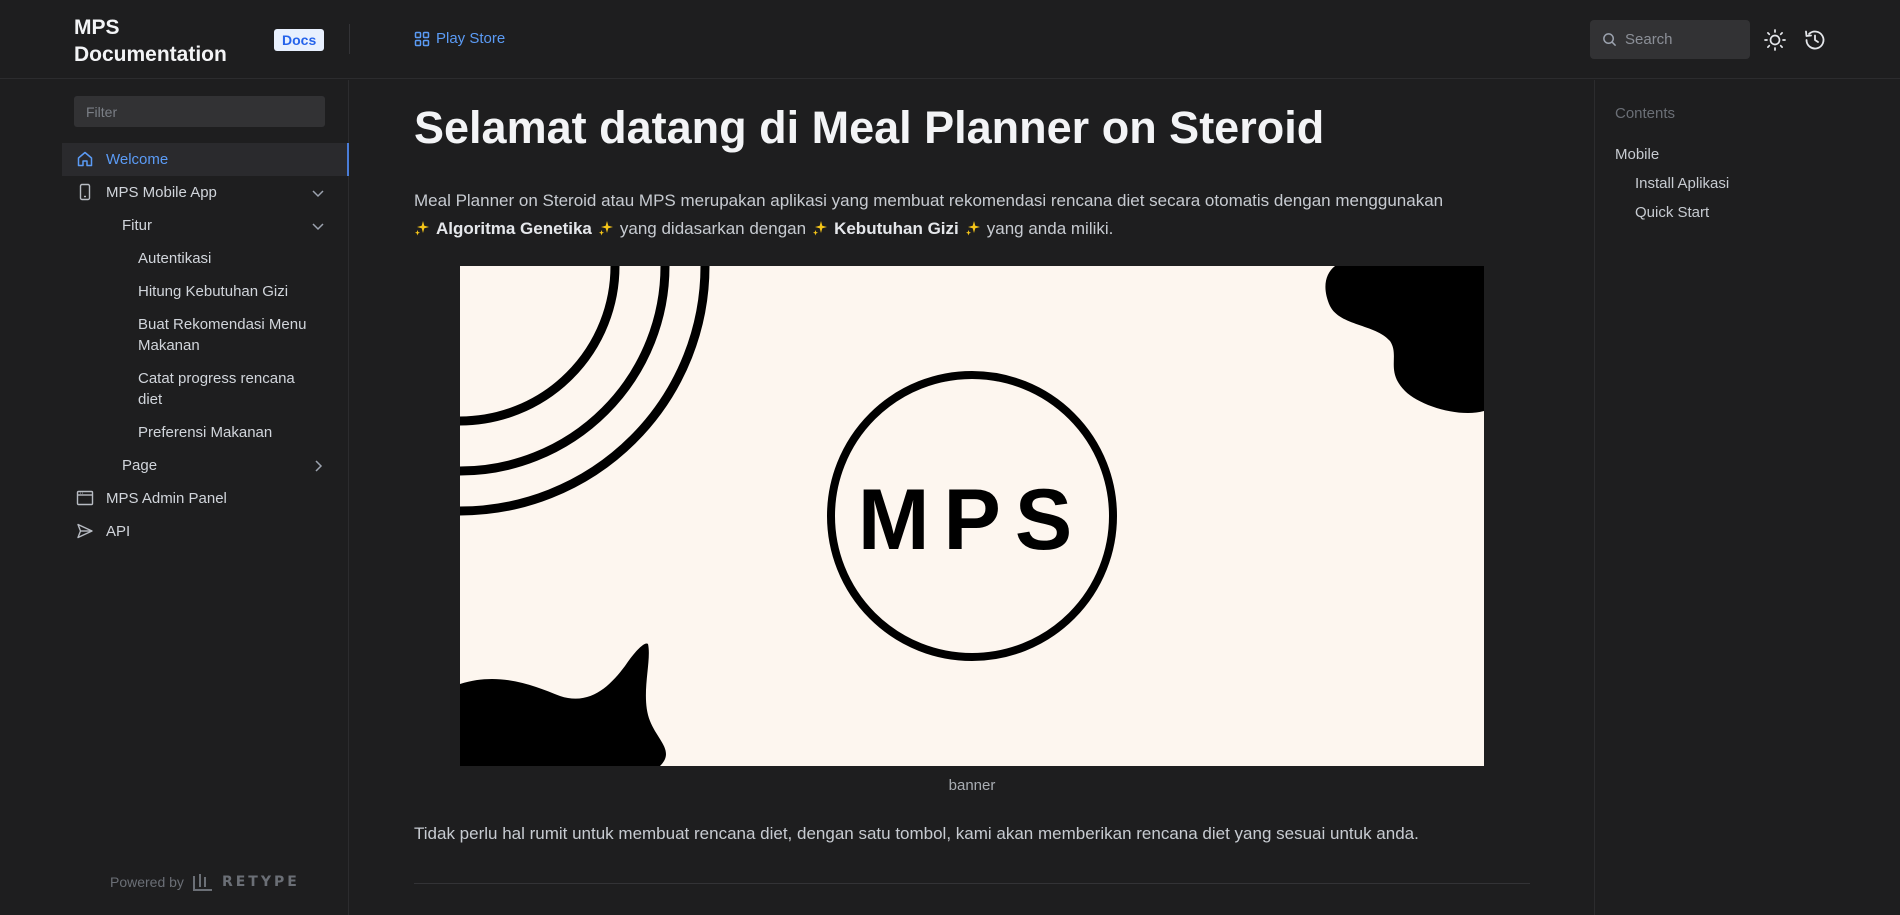  Describe the element at coordinates (972, 785) in the screenshot. I see `banner-caption: banner` at that location.